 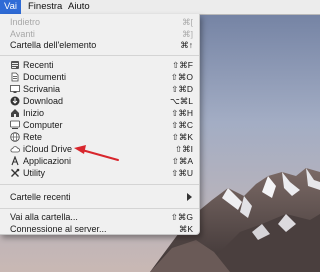 I want to click on menu-item-computer: Computer ⇧⌘C, so click(x=99, y=125).